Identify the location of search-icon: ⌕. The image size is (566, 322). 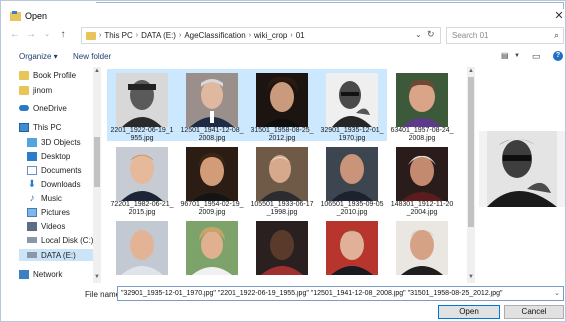
(556, 35).